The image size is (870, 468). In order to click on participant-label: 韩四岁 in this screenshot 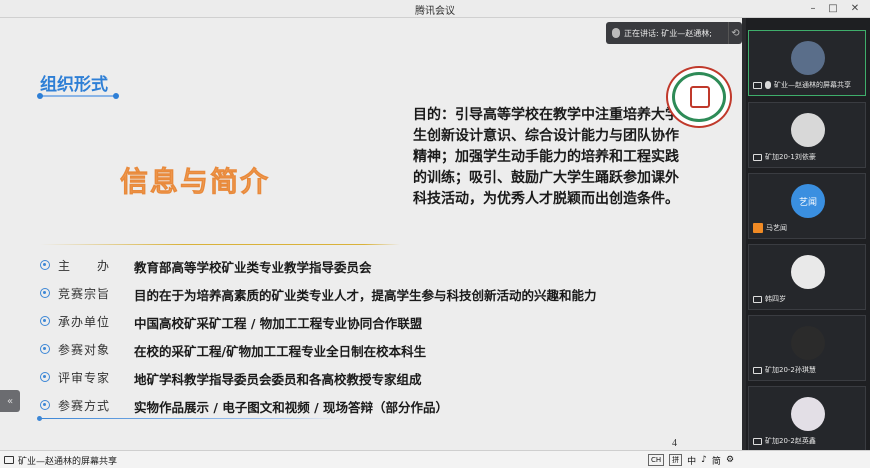, I will do `click(769, 299)`.